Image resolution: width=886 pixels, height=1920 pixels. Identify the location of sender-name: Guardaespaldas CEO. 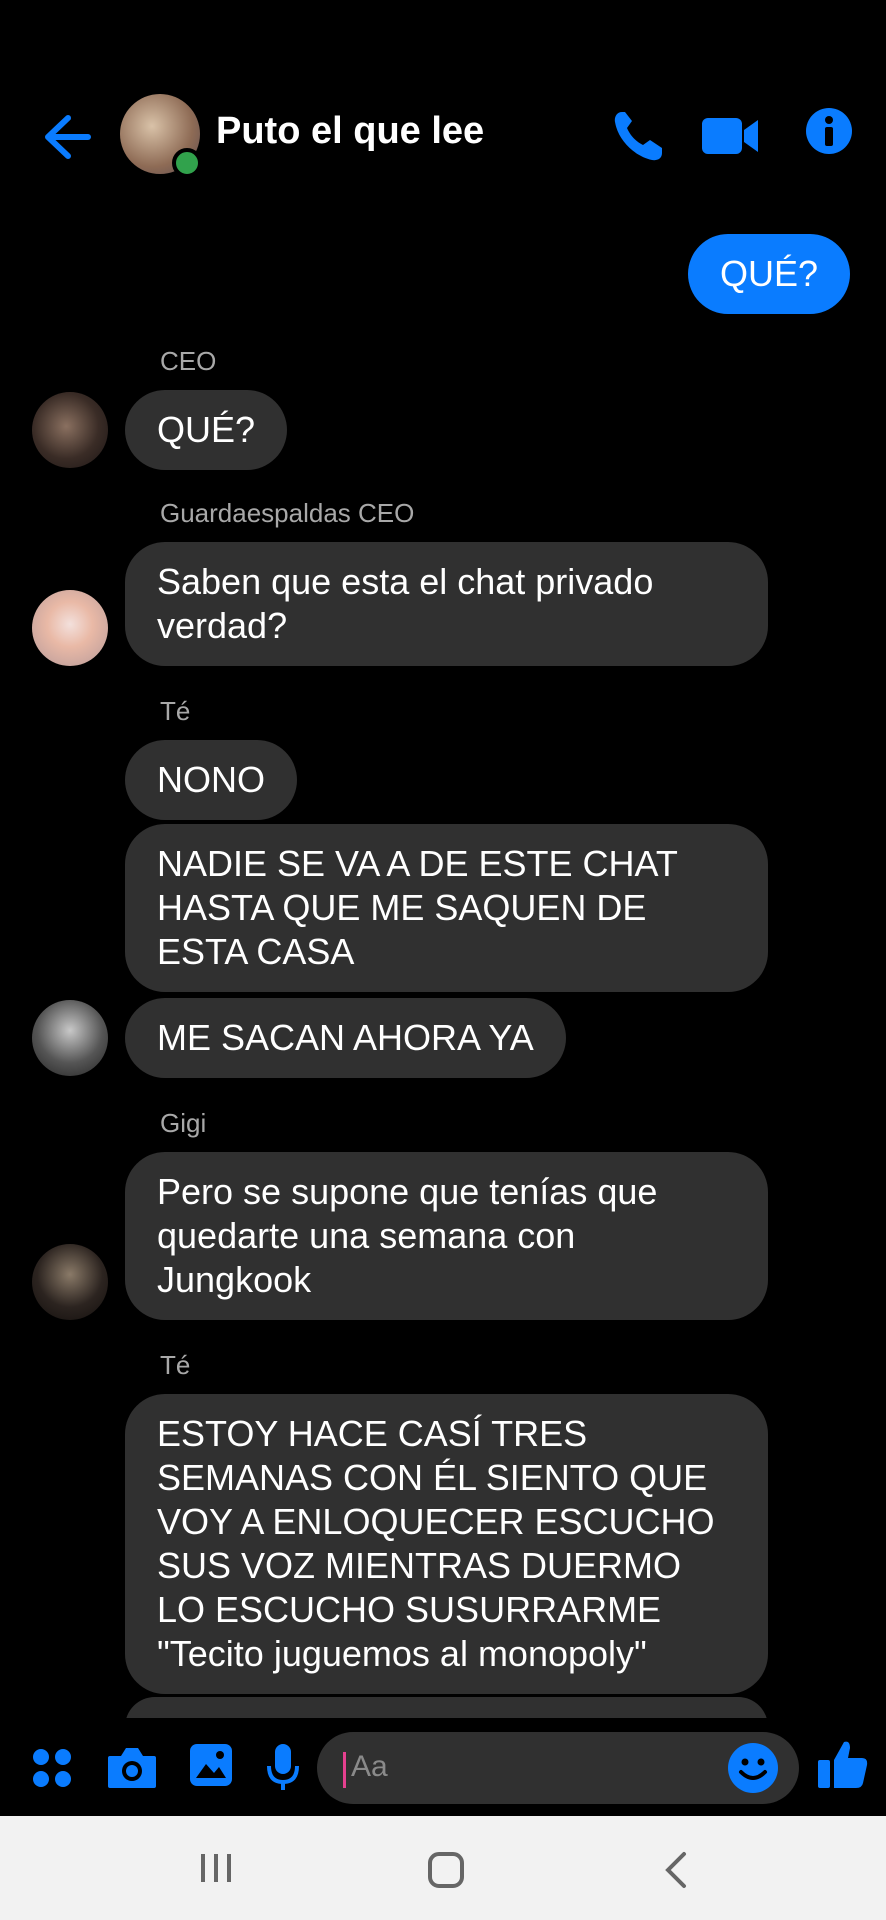
(287, 513).